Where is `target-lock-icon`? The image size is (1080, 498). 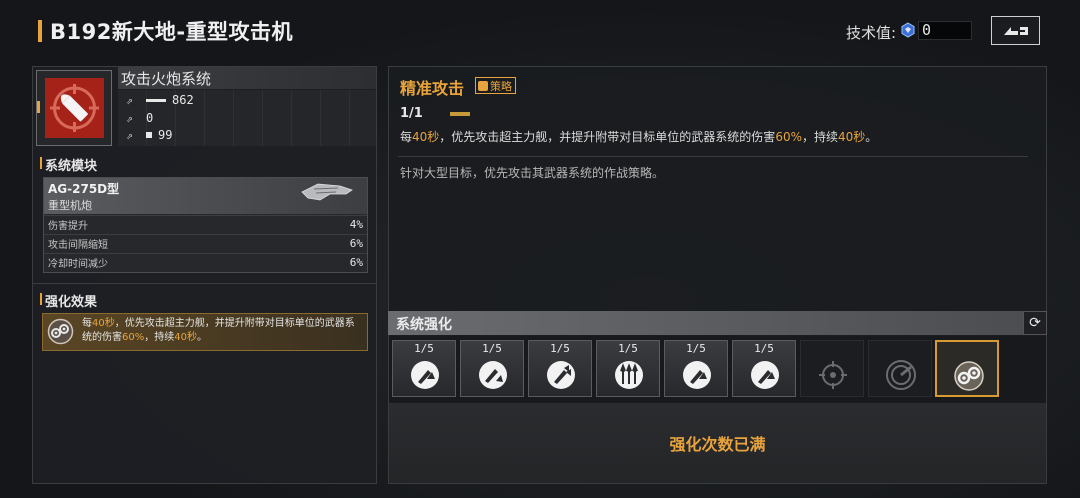
target-lock-icon is located at coordinates (833, 375).